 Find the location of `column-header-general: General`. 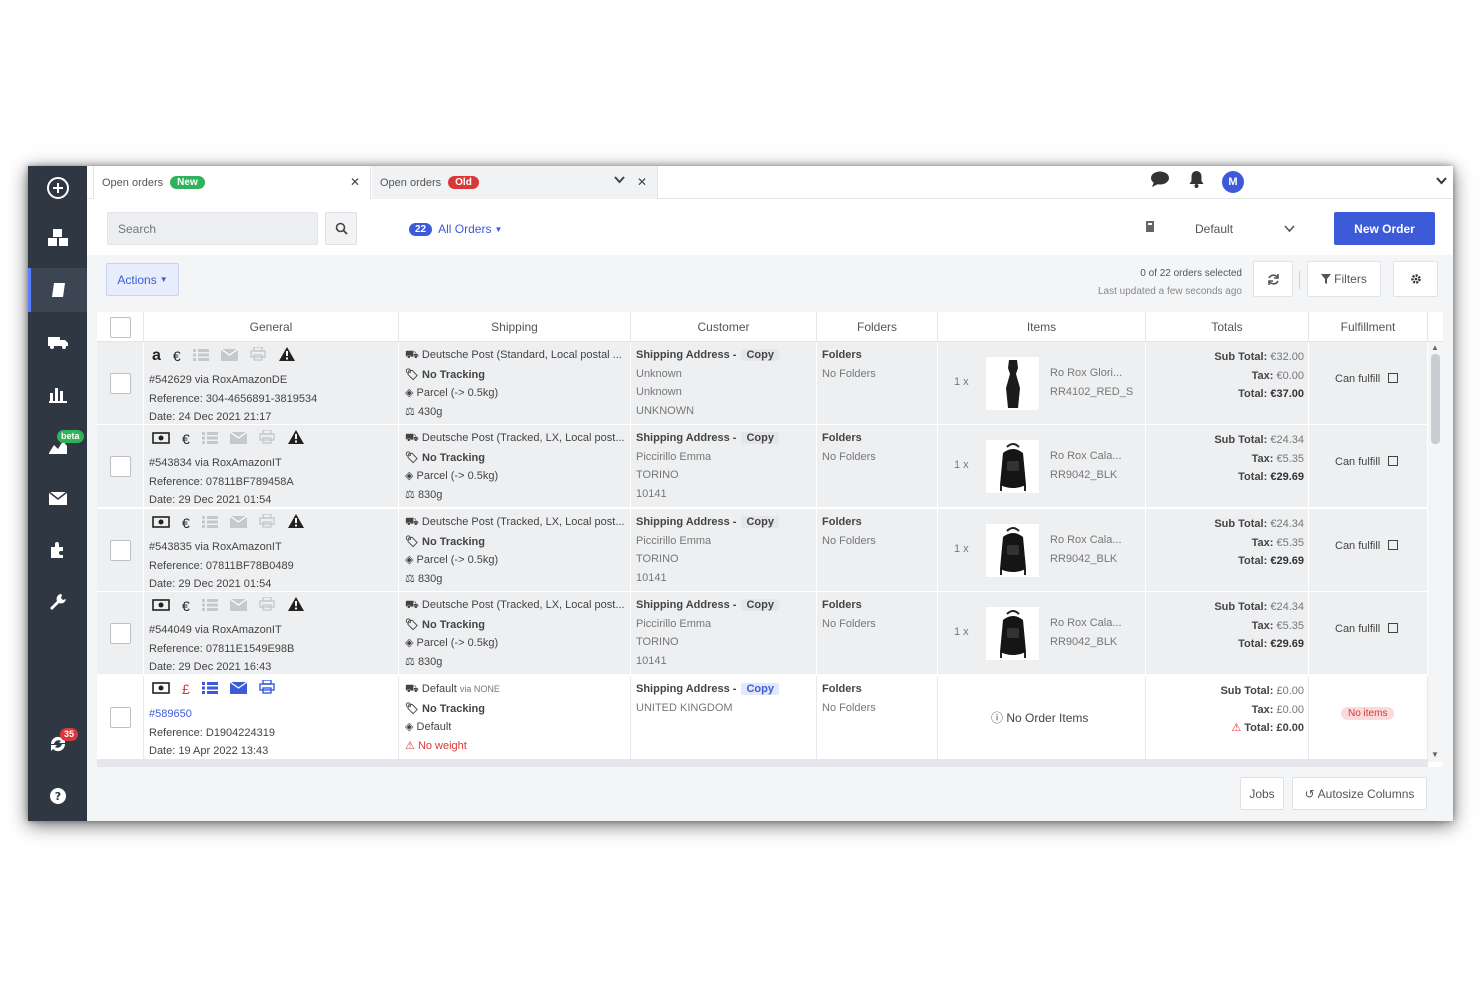

column-header-general: General is located at coordinates (271, 327).